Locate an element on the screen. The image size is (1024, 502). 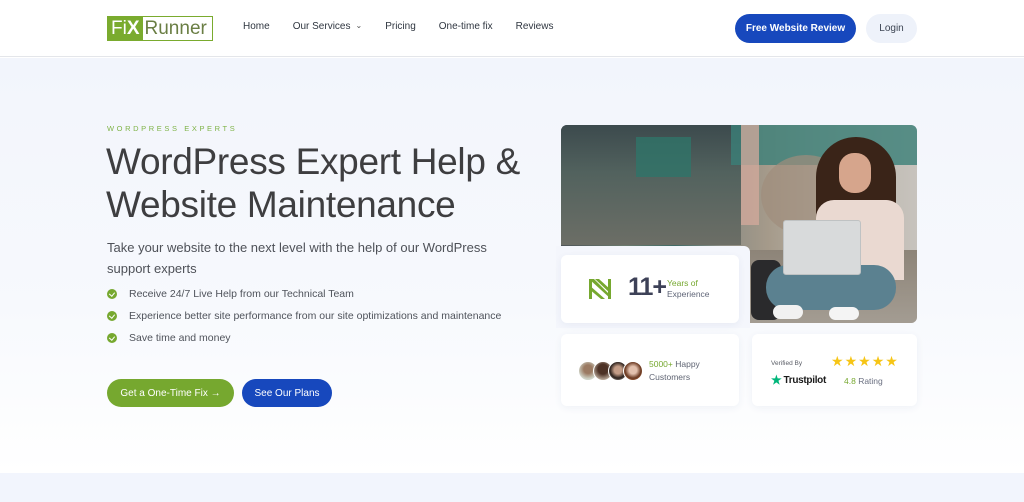
experience-card: 11+ Years of Experience is located at coordinates (650, 289).